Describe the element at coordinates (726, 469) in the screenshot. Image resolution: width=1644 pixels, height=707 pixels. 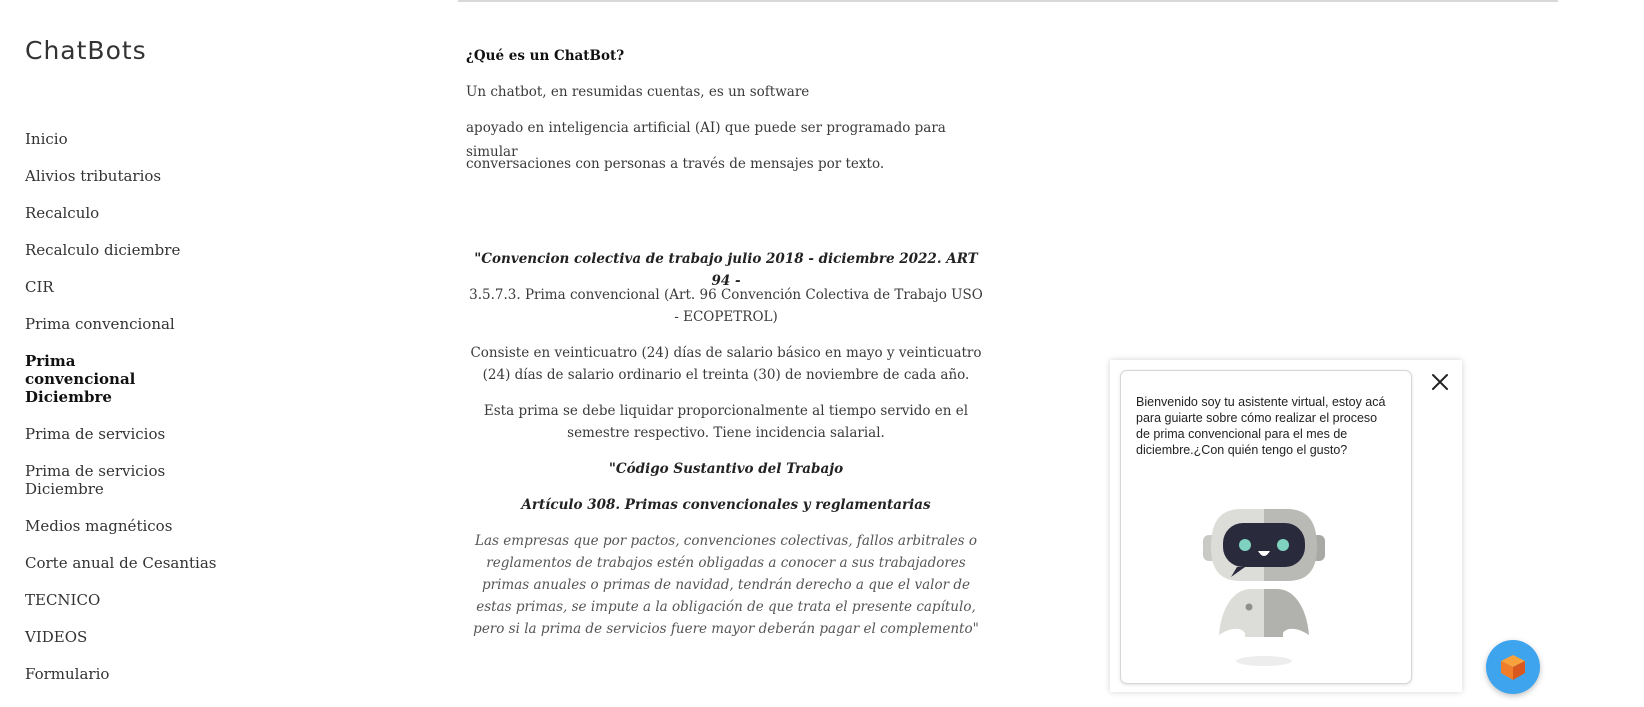
I see `code-title: "Código Sustantivo del Trabajo` at that location.